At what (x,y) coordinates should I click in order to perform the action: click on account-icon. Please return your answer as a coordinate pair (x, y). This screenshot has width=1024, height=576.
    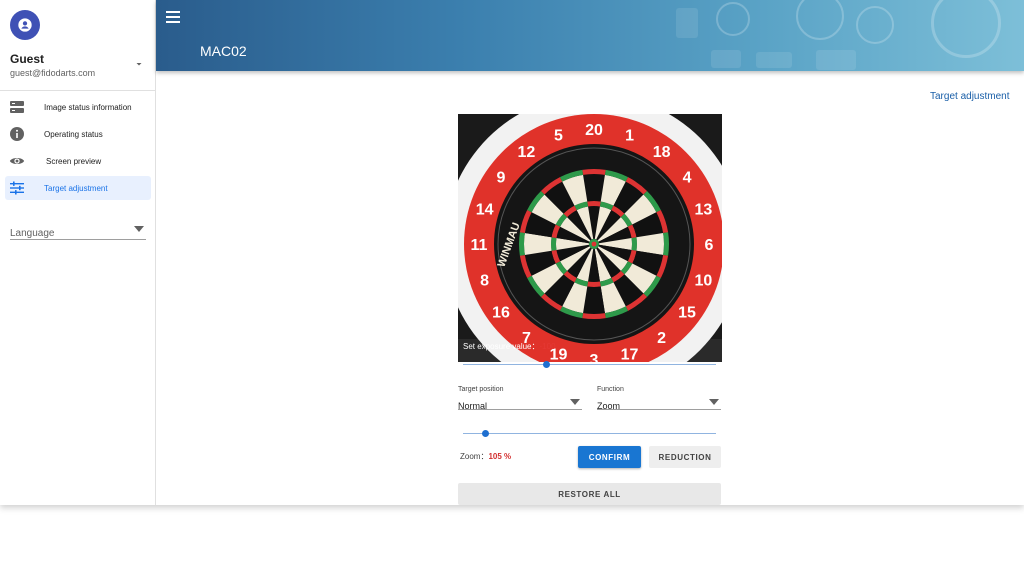
    Looking at the image, I should click on (25, 25).